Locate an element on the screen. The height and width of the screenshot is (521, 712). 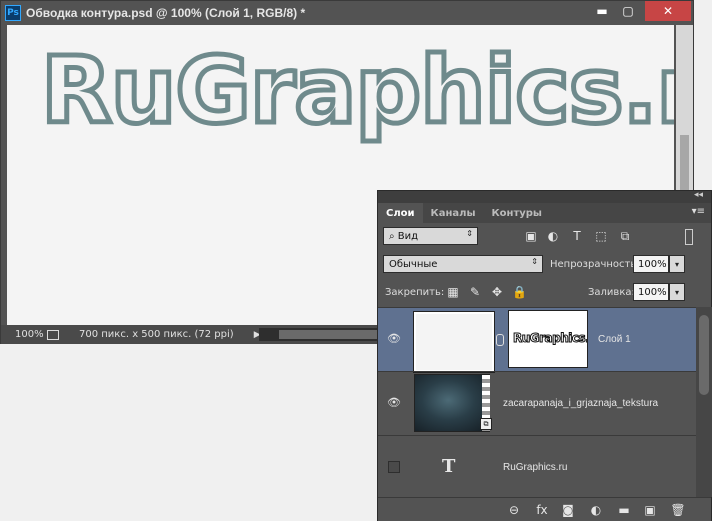
blend-mode-value: Обычные is located at coordinates (413, 264).